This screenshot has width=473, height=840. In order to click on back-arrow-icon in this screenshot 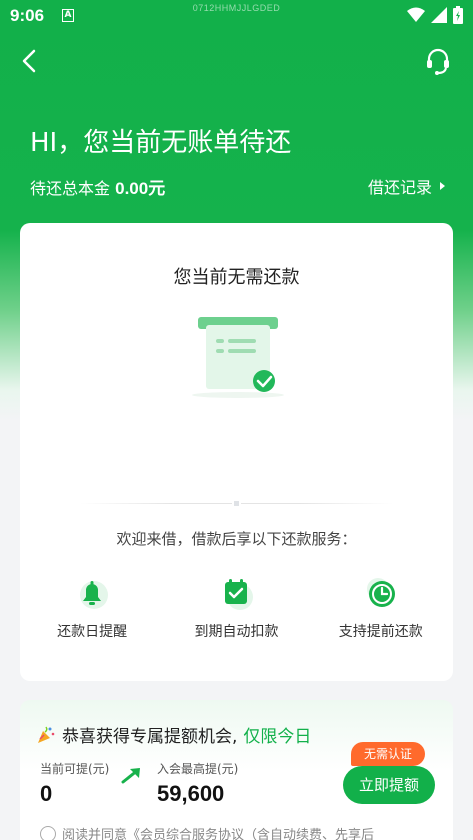, I will do `click(30, 61)`.